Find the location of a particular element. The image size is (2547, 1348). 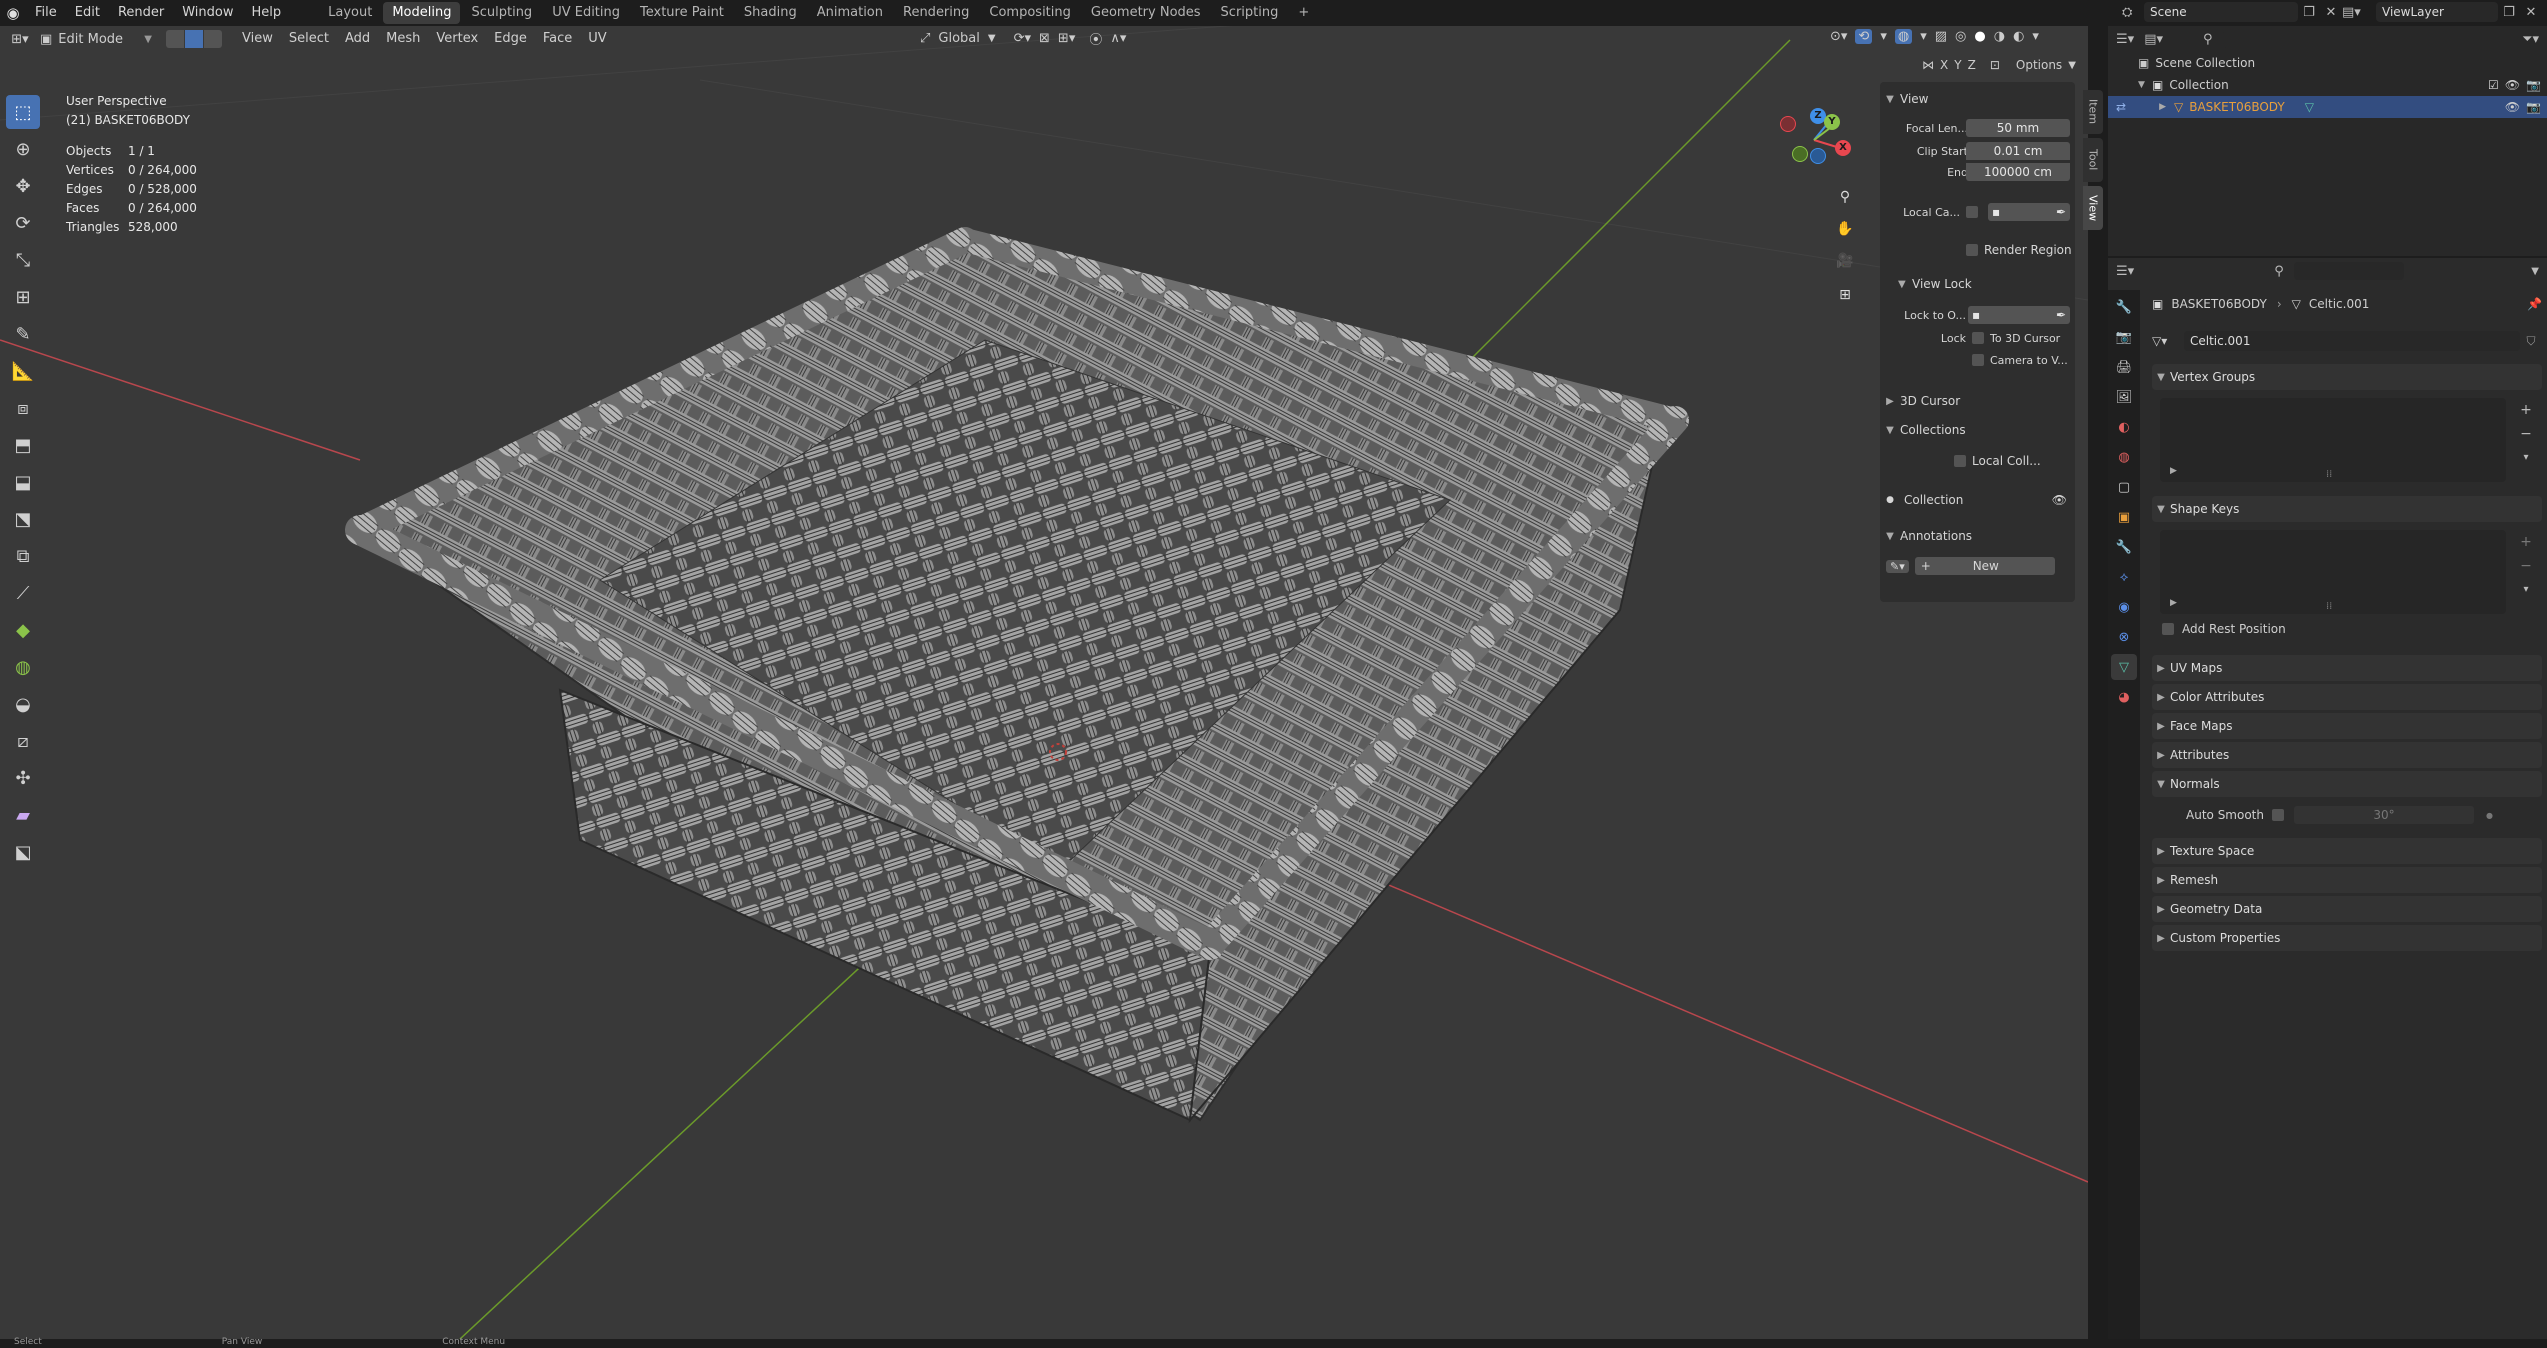

add-workspace-button: + is located at coordinates (1303, 13).